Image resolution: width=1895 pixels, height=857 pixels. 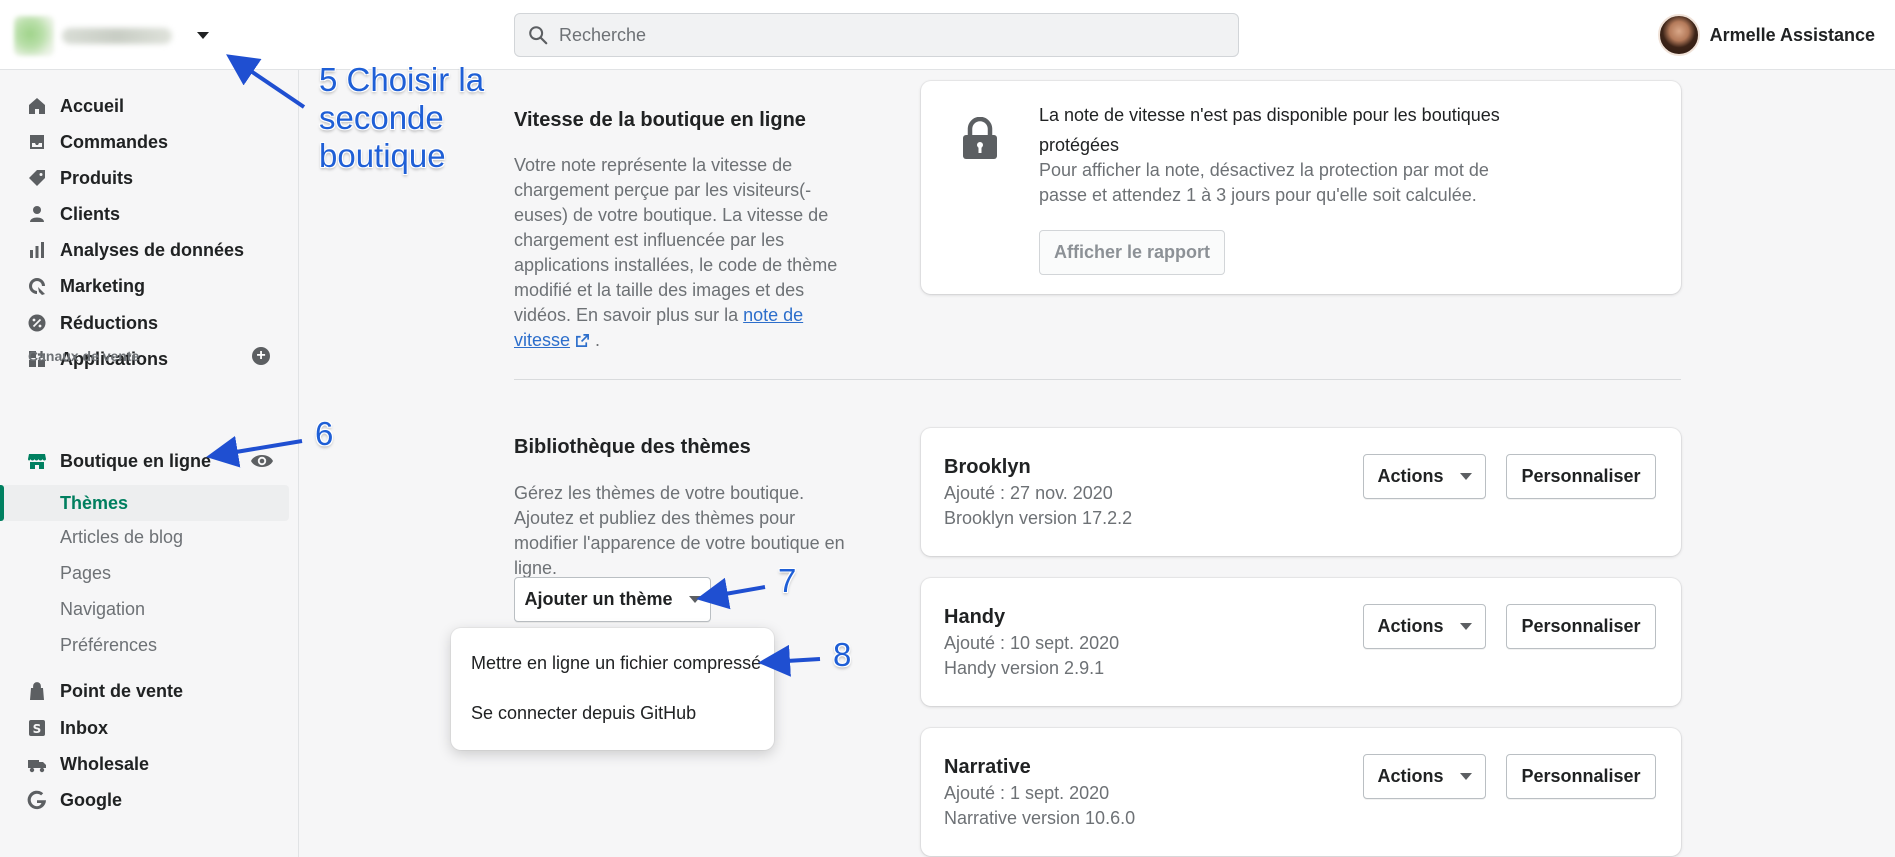 I want to click on sidebar-item-label: Analyses de données, so click(x=152, y=249).